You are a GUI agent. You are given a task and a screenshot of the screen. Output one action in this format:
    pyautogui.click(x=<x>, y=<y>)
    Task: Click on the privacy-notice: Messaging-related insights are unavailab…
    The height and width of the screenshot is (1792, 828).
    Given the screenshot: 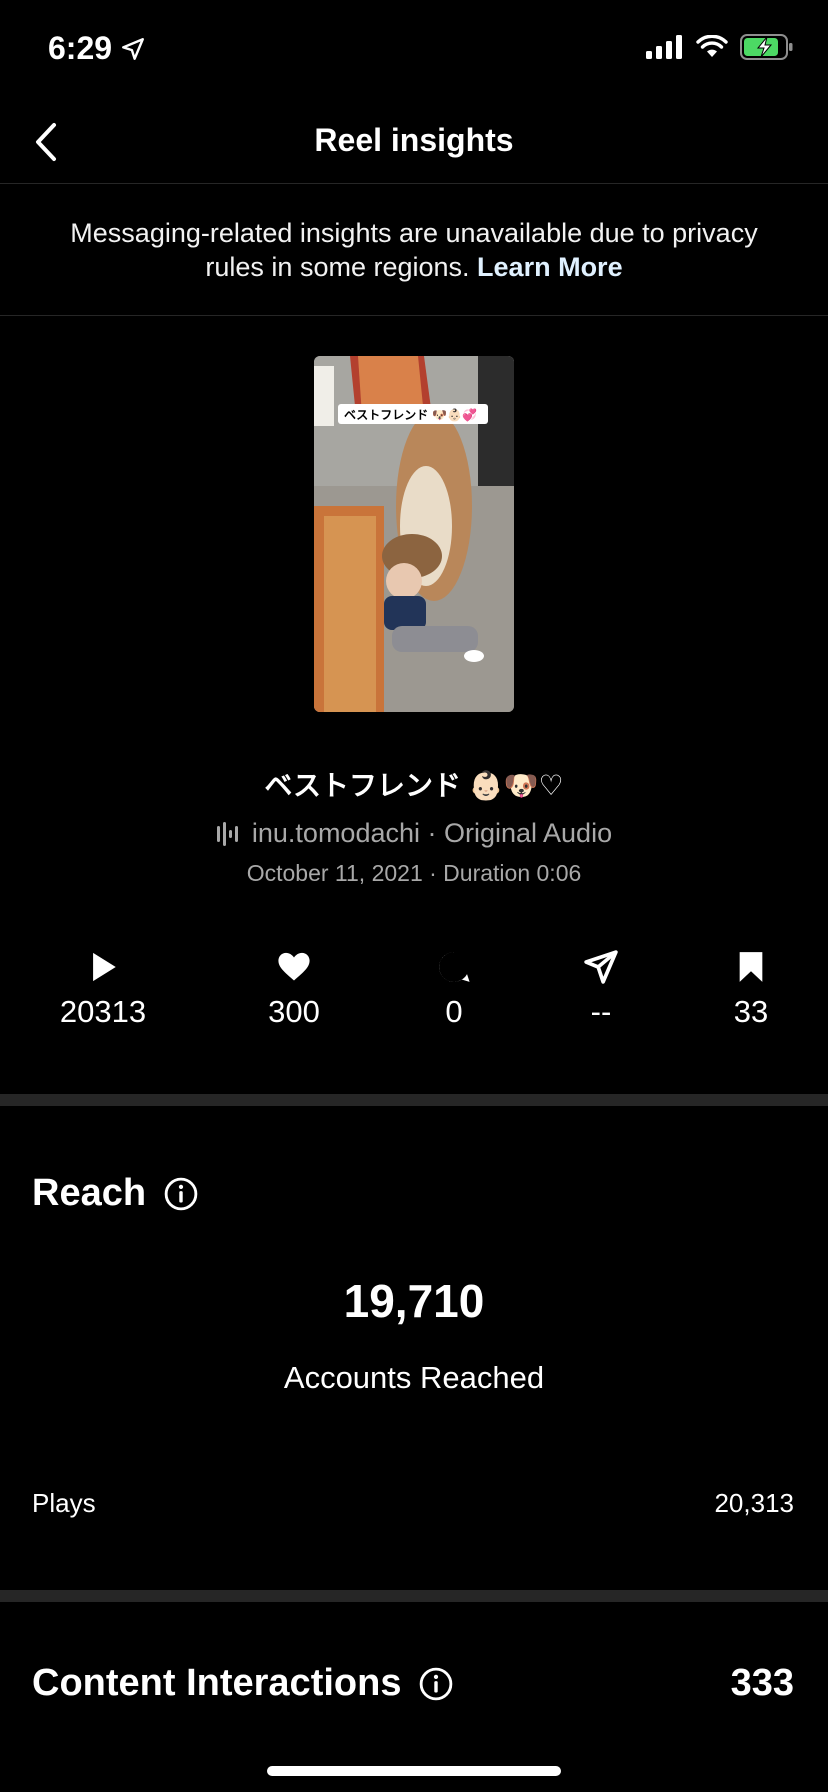 What is the action you would take?
    pyautogui.click(x=414, y=250)
    